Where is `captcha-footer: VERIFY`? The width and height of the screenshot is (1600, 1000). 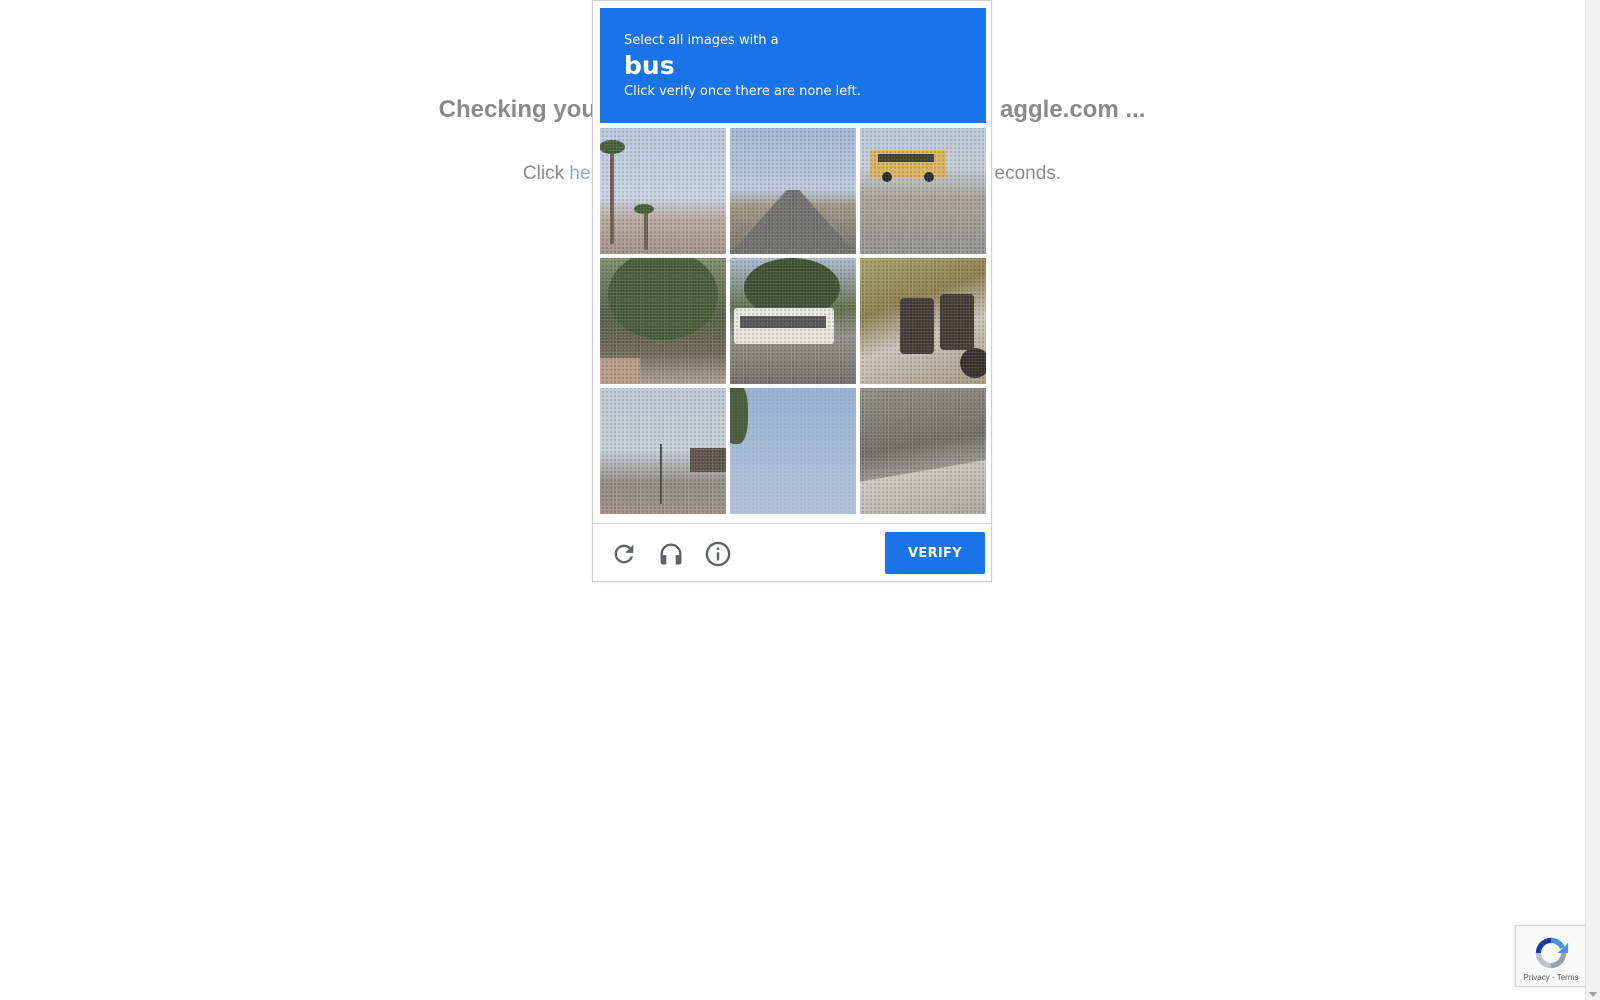 captcha-footer: VERIFY is located at coordinates (792, 552).